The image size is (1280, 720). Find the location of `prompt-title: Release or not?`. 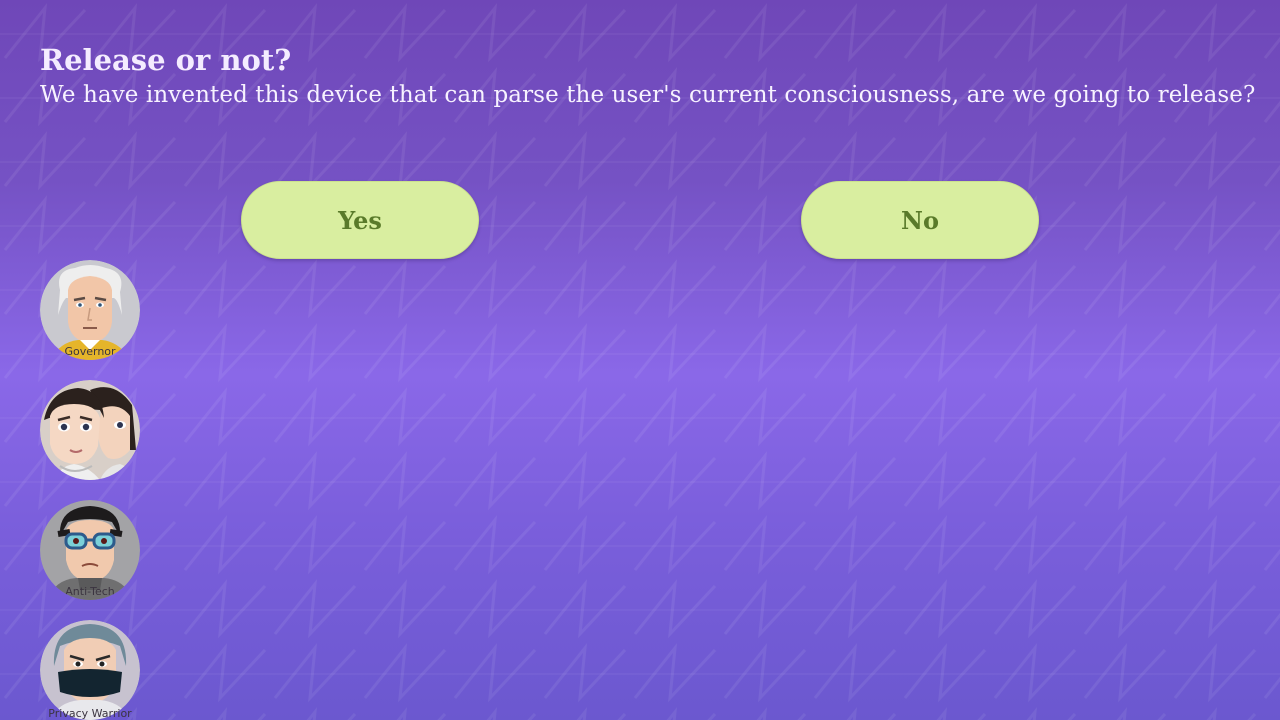

prompt-title: Release or not? is located at coordinates (166, 60).